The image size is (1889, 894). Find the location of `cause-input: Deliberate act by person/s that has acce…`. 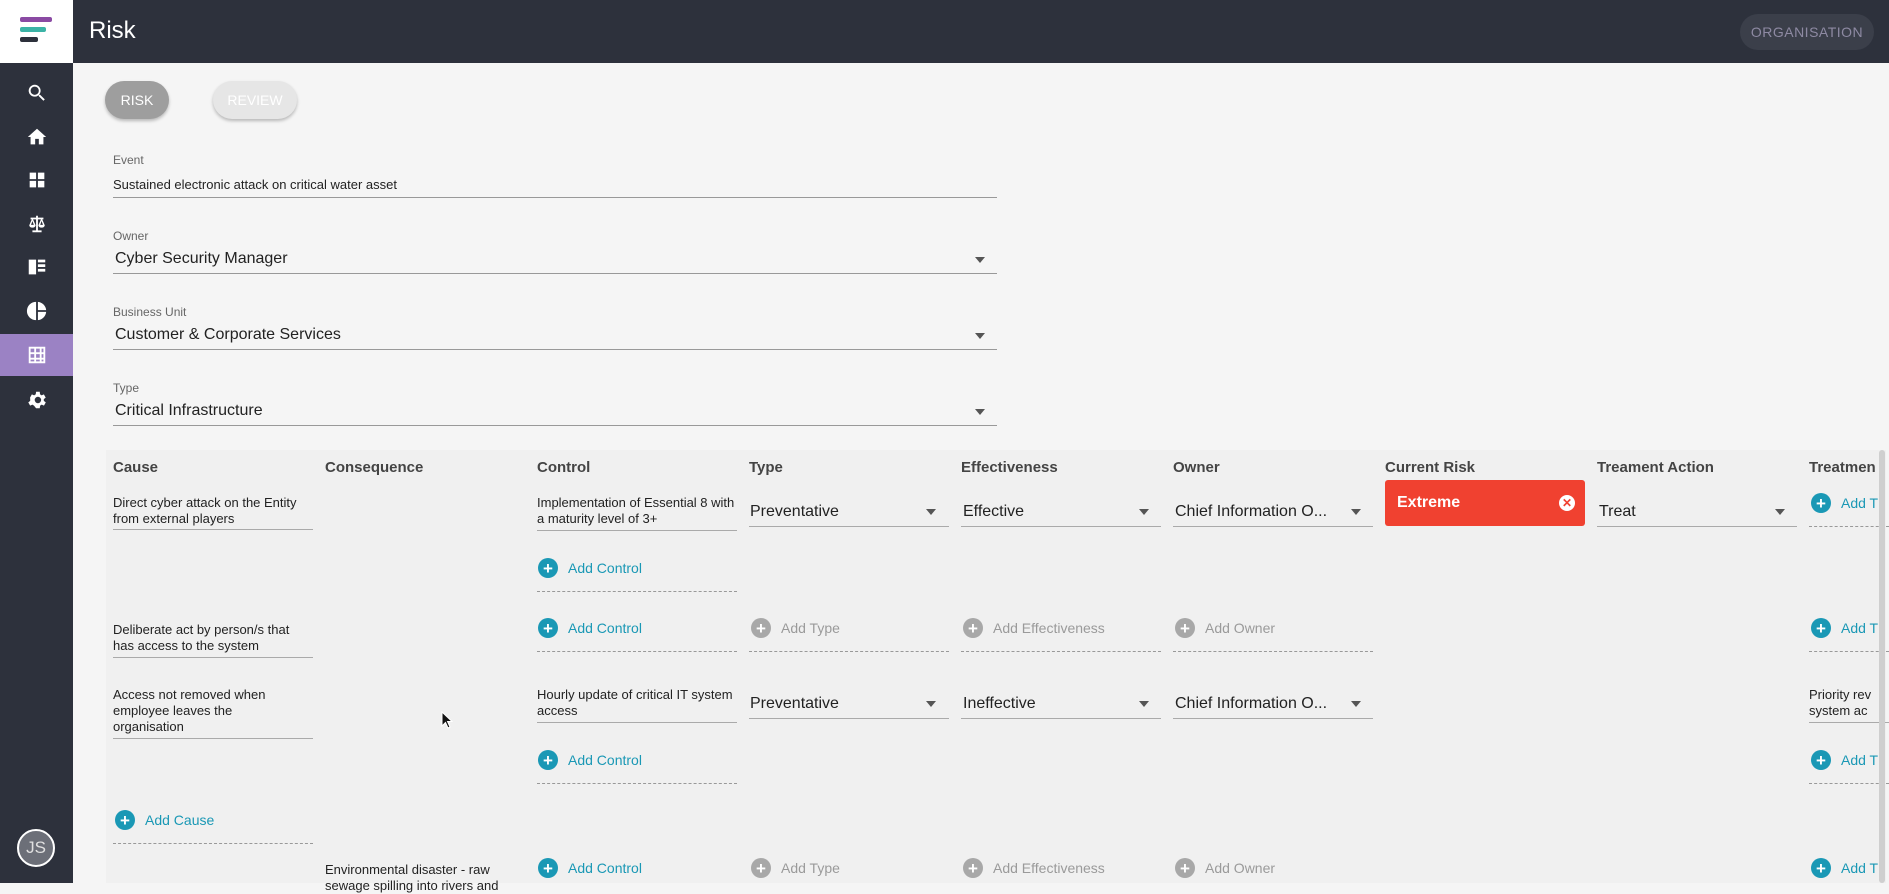

cause-input: Deliberate act by person/s that has acce… is located at coordinates (213, 638).